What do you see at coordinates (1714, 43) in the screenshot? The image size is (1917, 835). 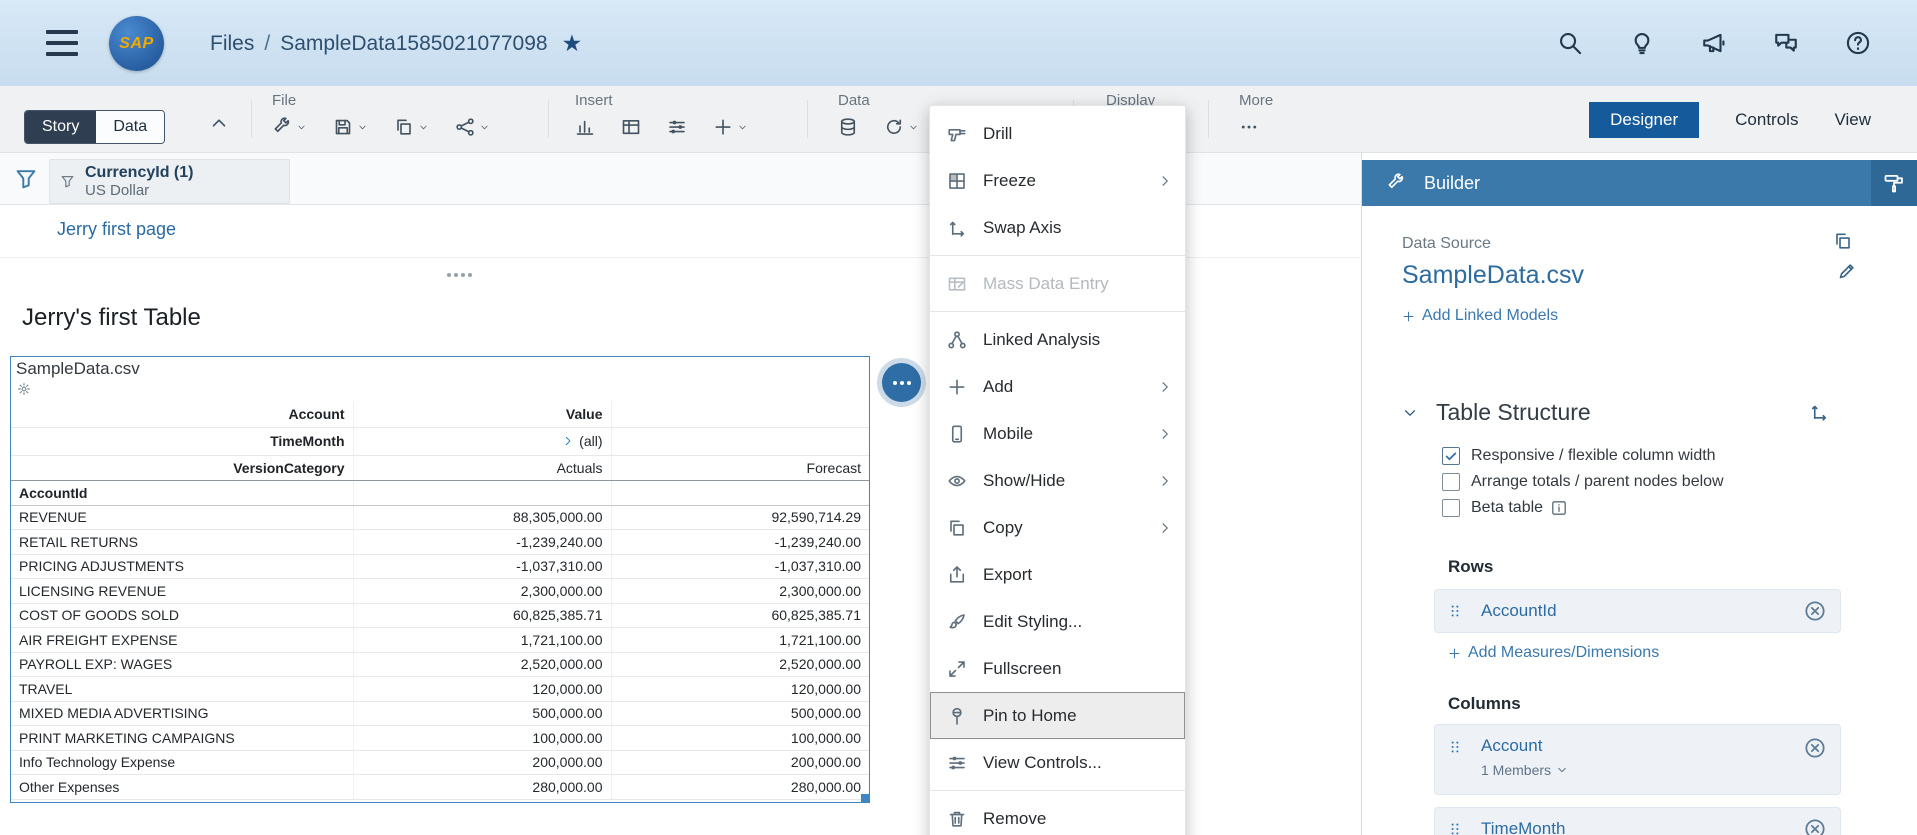 I see `announcements-button` at bounding box center [1714, 43].